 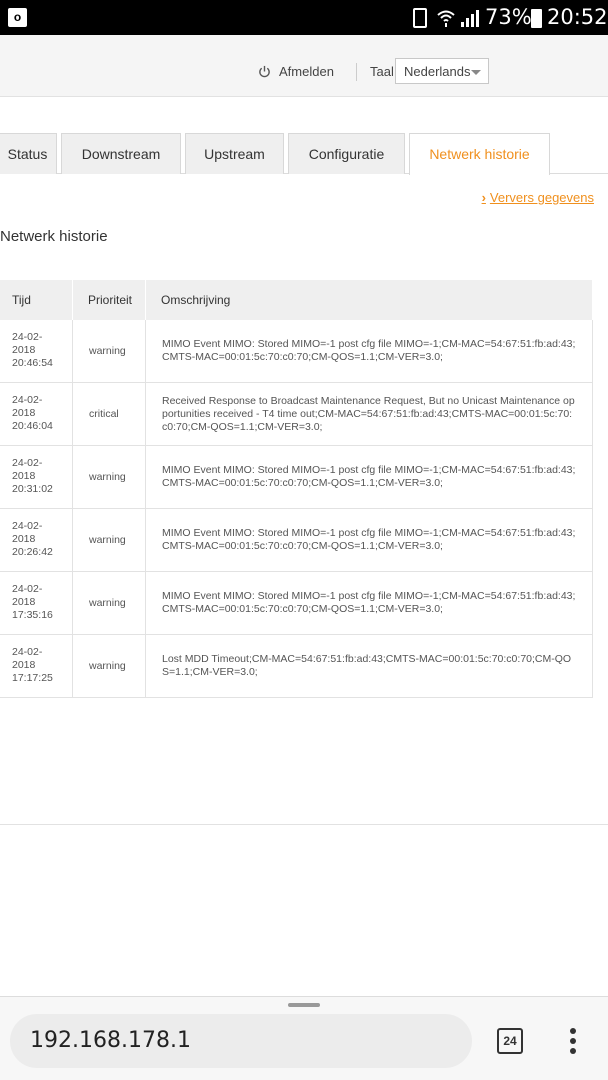 I want to click on column-header-time: Tijd, so click(x=36, y=300).